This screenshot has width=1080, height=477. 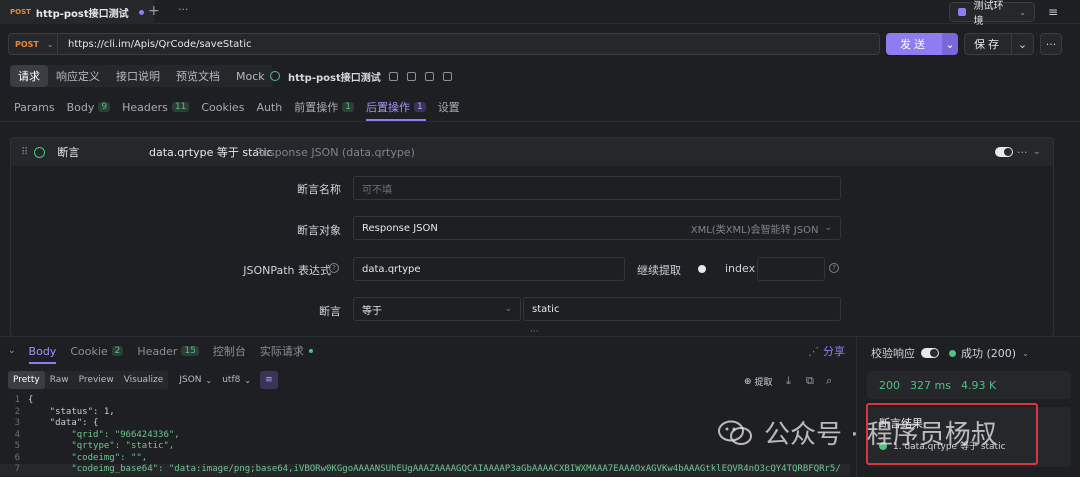 I want to click on req-tab-cookies: Cookies, so click(x=222, y=107).